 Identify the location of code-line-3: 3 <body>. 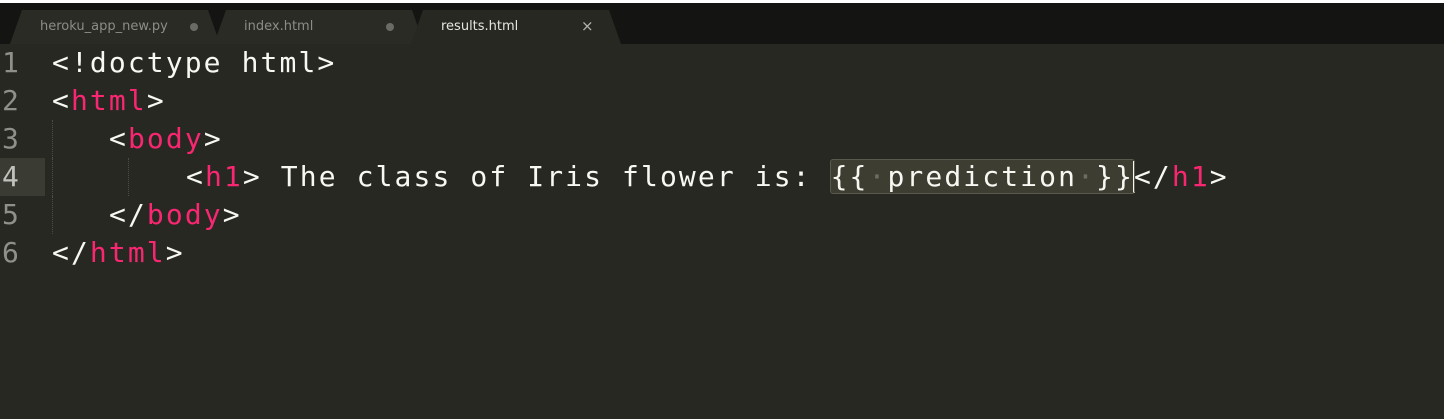
(722, 139).